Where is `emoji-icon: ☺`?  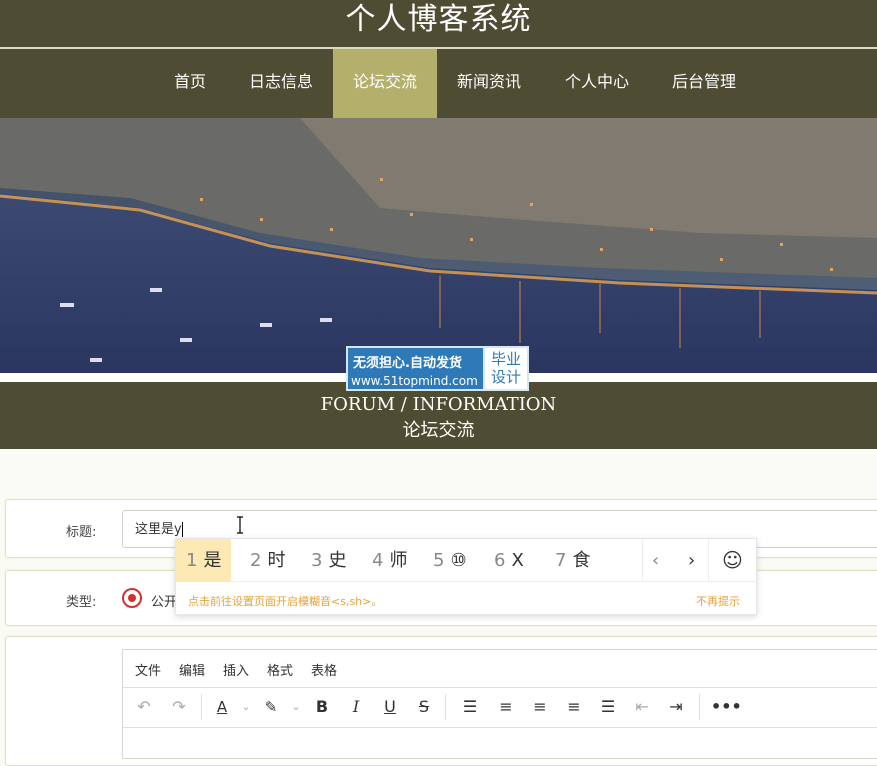
emoji-icon: ☺ is located at coordinates (732, 560).